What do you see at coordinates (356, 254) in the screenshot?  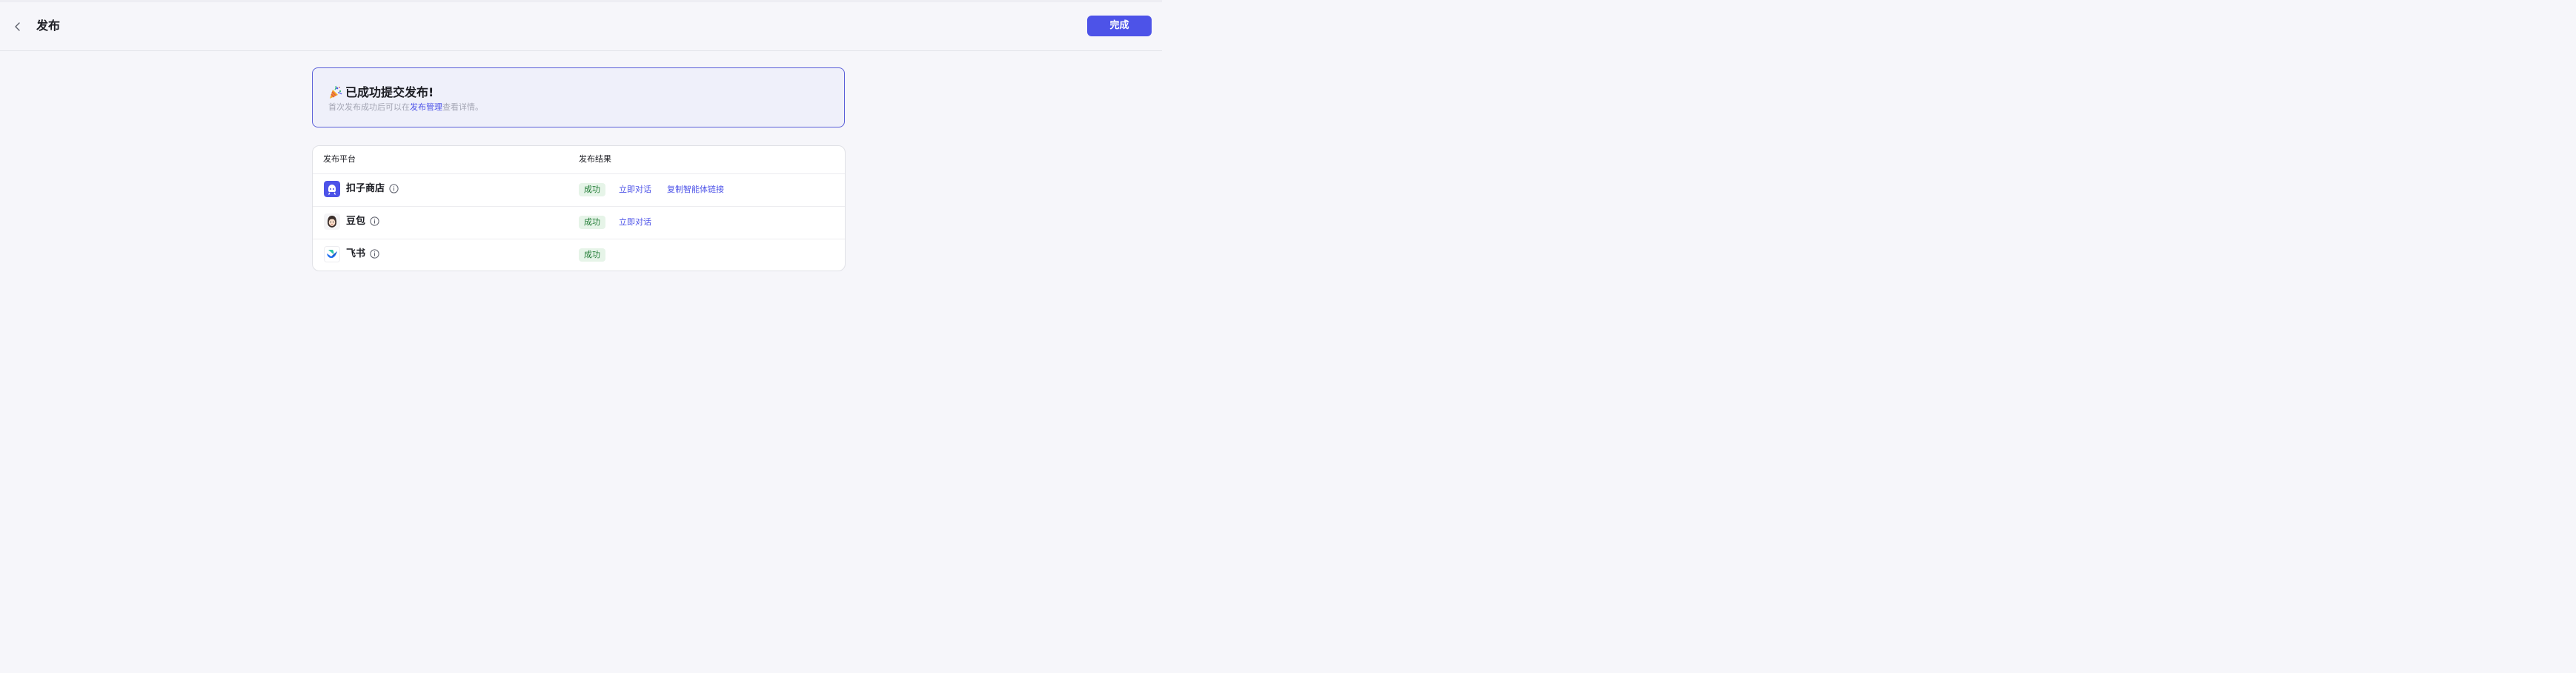 I see `platform-name: 飞书` at bounding box center [356, 254].